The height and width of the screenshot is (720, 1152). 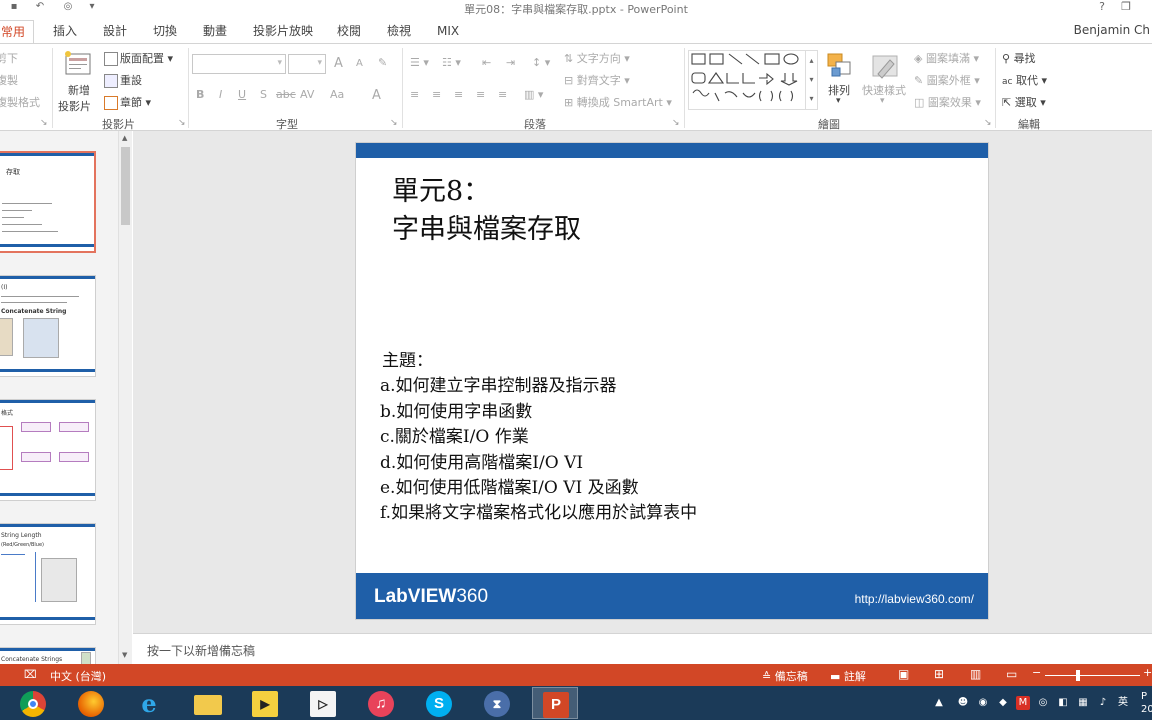 I want to click on find-button: ⚲ 尋找, so click(x=1019, y=58).